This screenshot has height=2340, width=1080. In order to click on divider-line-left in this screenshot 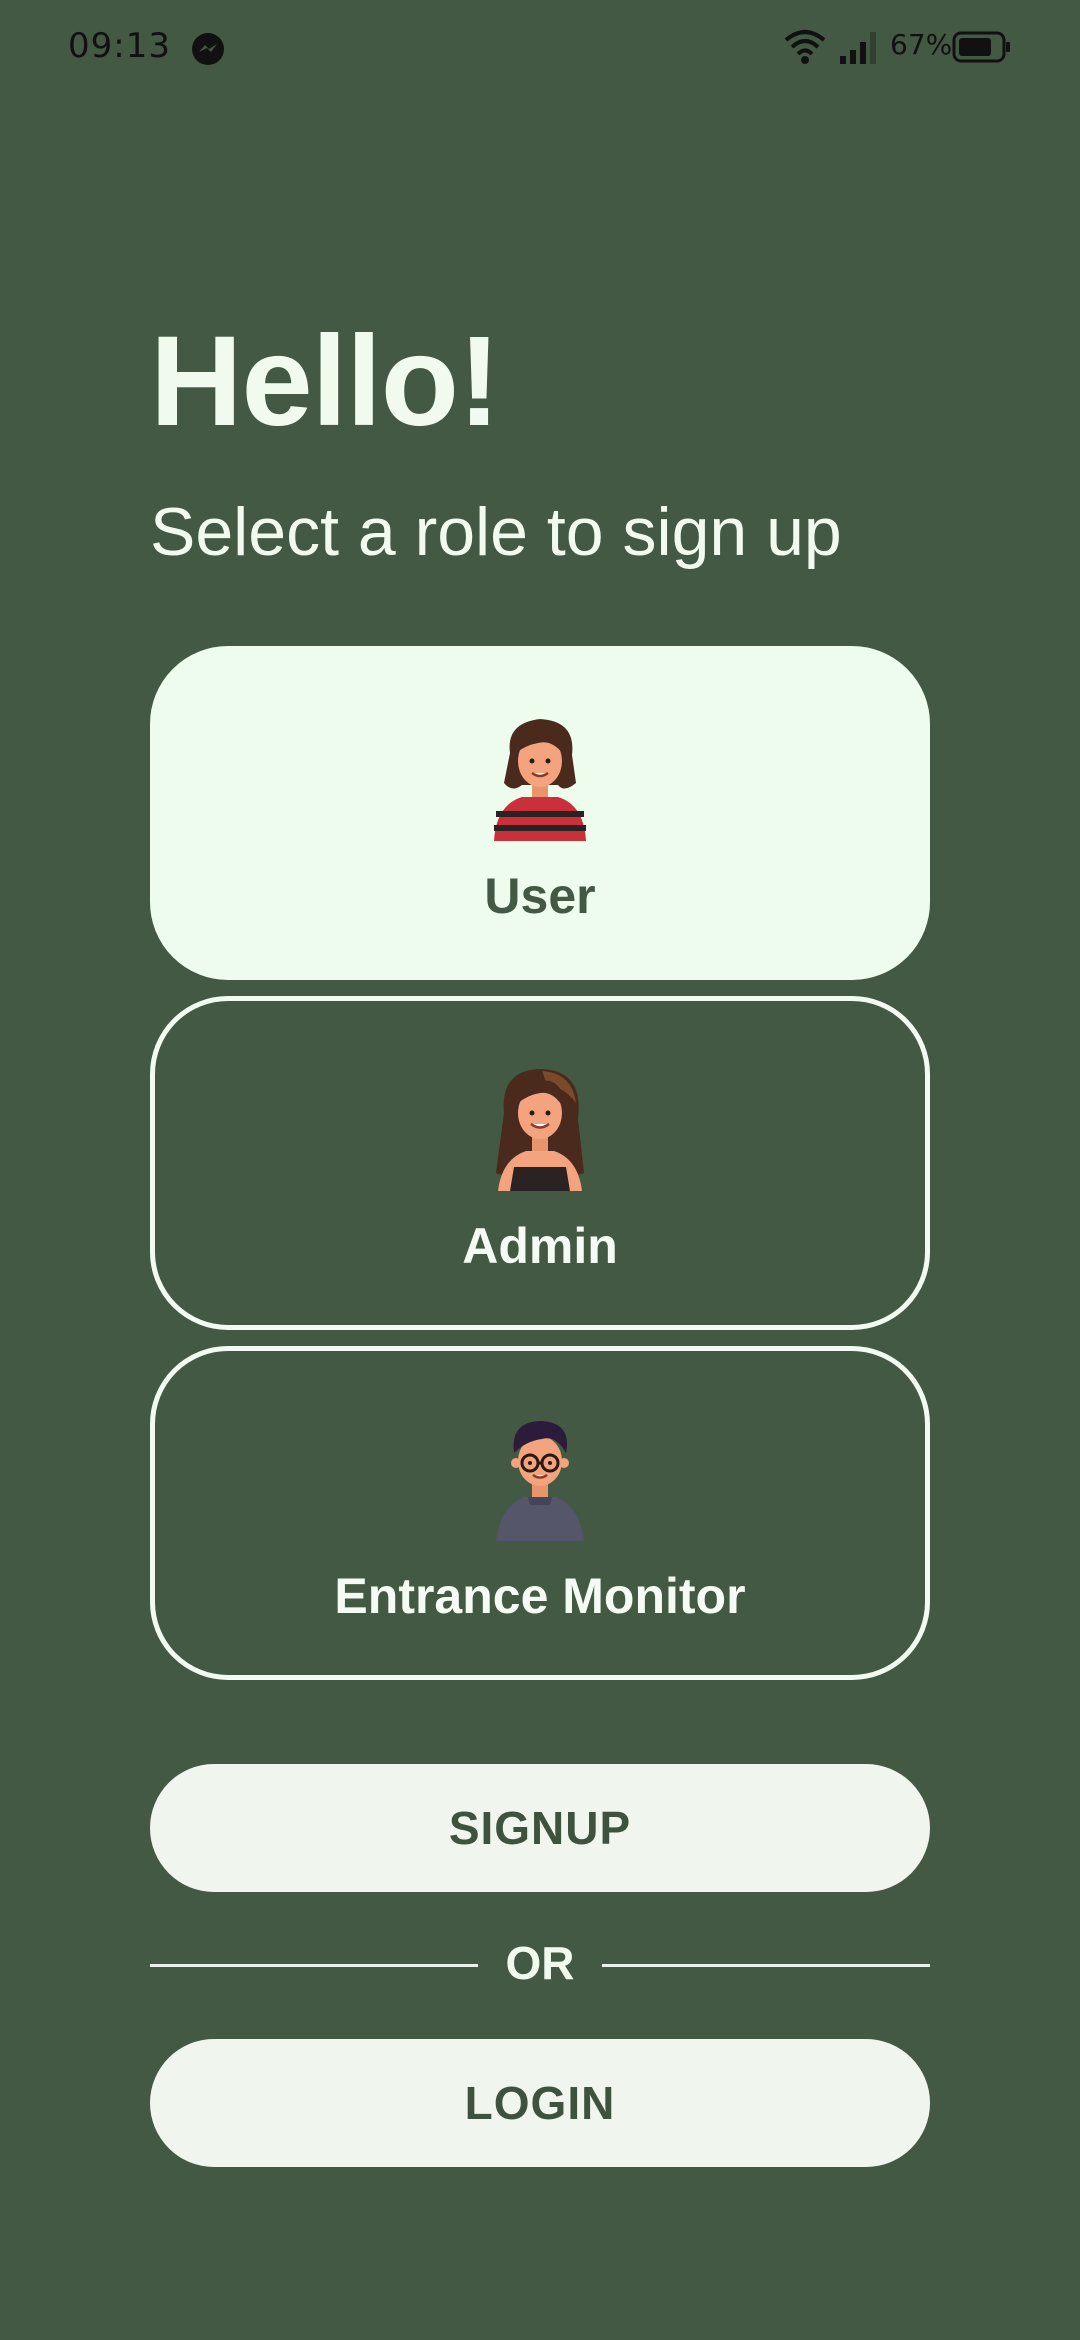, I will do `click(314, 1965)`.